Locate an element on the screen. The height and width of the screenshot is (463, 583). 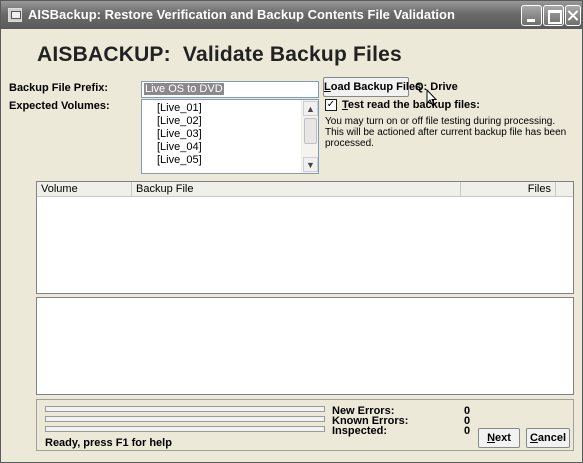
close-button is located at coordinates (573, 15).